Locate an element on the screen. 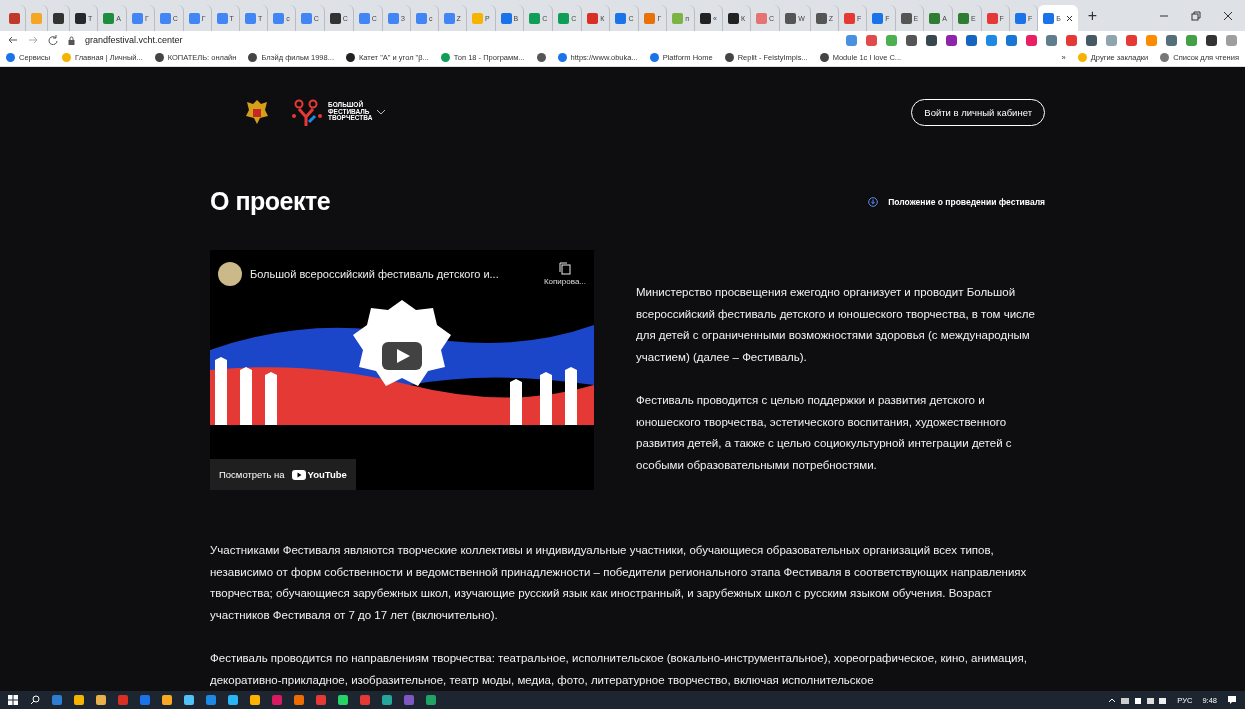 Image resolution: width=1245 pixels, height=709 pixels. document-link: Положение о проведении фестиваля is located at coordinates (956, 201).